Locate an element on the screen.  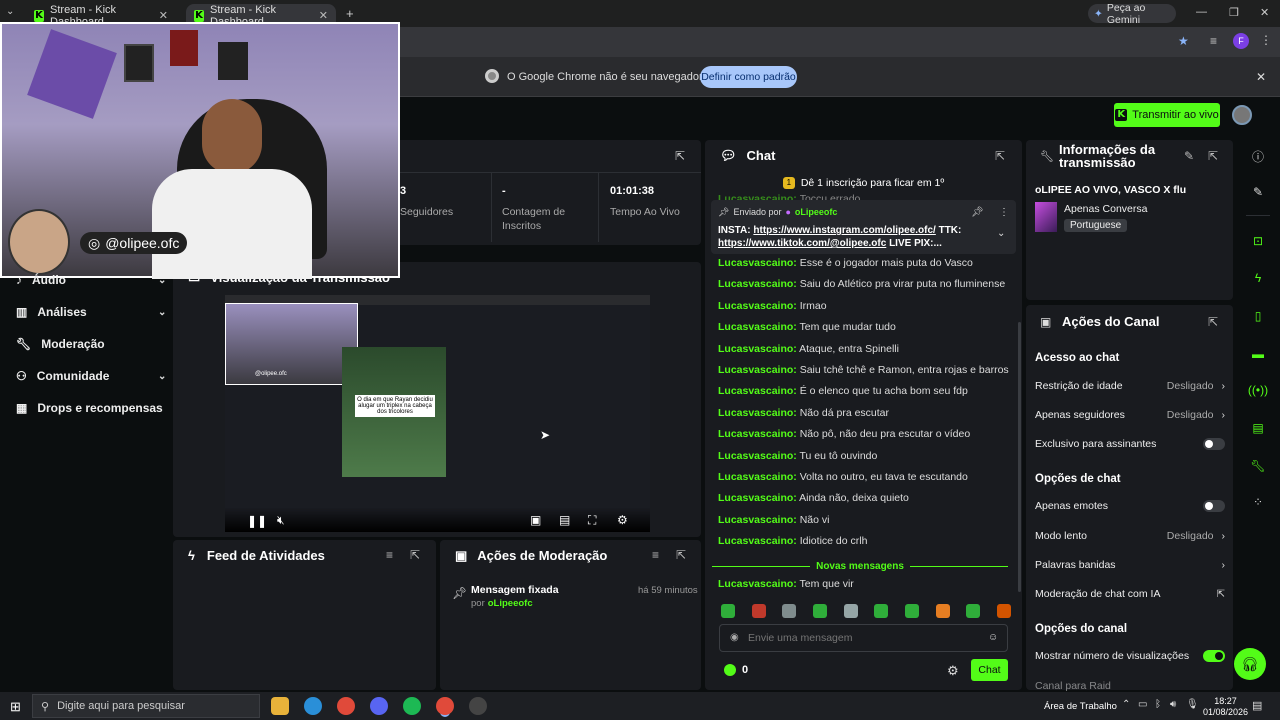
bolt-icon: ϟ is located at coordinates (1258, 278).